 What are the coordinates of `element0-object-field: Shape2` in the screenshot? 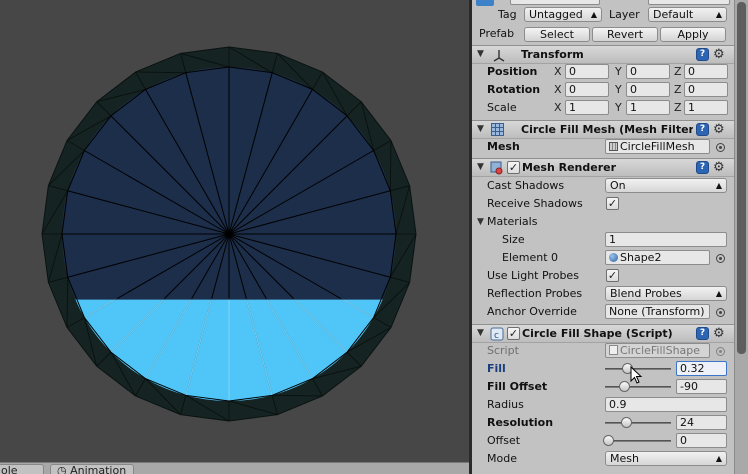 It's located at (657, 257).